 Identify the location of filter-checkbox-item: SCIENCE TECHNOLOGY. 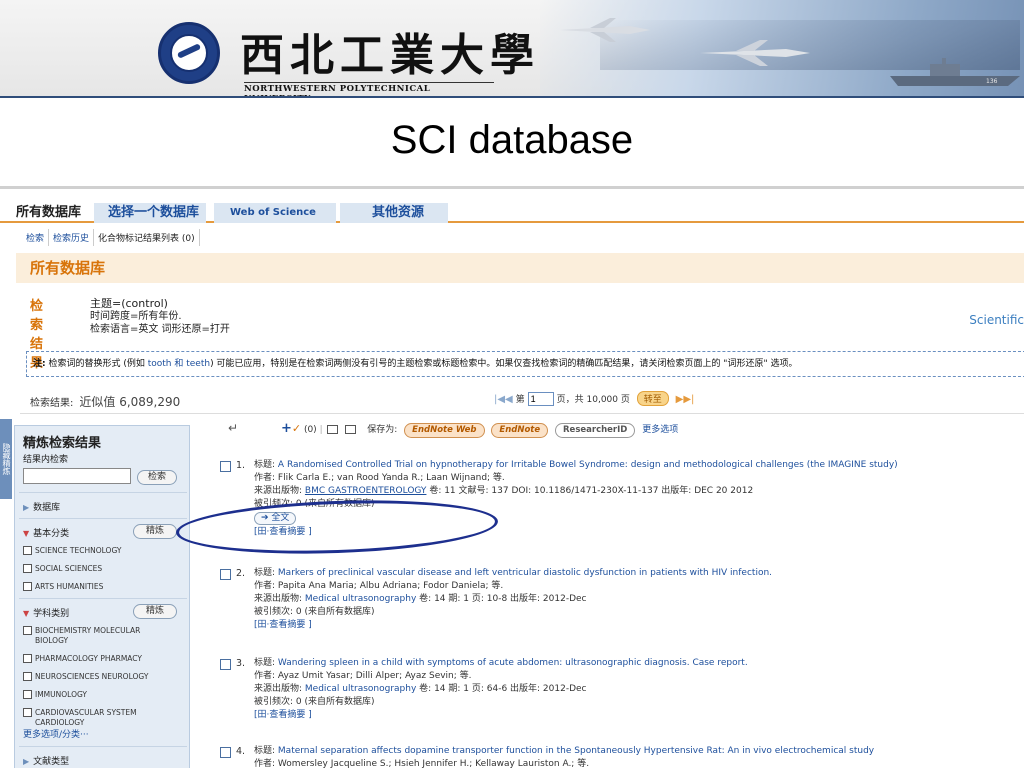
(103, 551).